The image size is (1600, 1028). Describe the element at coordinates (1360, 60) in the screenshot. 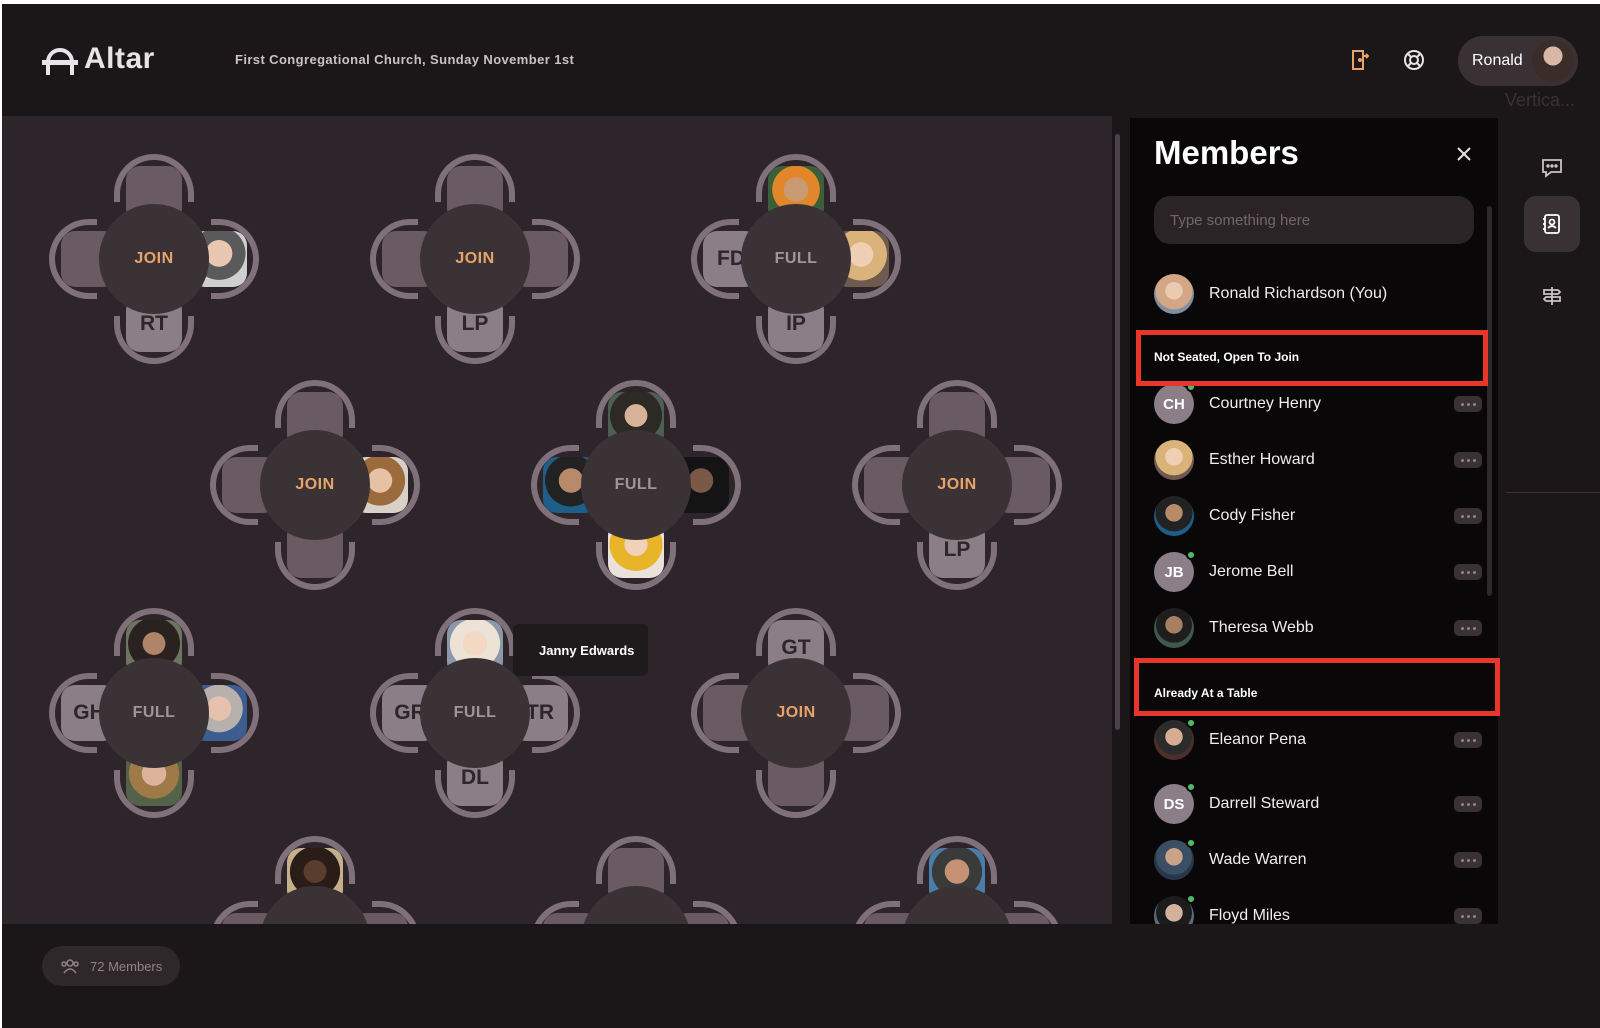

I see `door-exit-icon` at that location.